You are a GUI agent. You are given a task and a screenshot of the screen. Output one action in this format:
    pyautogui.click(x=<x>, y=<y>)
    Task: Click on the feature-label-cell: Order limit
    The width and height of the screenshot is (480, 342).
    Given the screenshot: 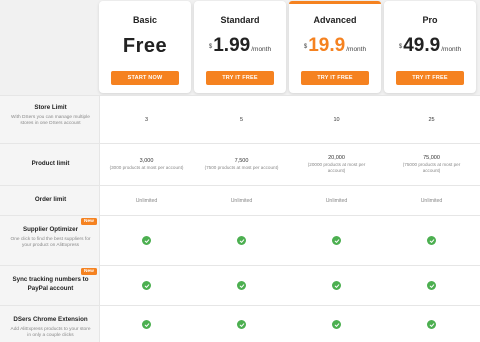 What is the action you would take?
    pyautogui.click(x=50, y=200)
    